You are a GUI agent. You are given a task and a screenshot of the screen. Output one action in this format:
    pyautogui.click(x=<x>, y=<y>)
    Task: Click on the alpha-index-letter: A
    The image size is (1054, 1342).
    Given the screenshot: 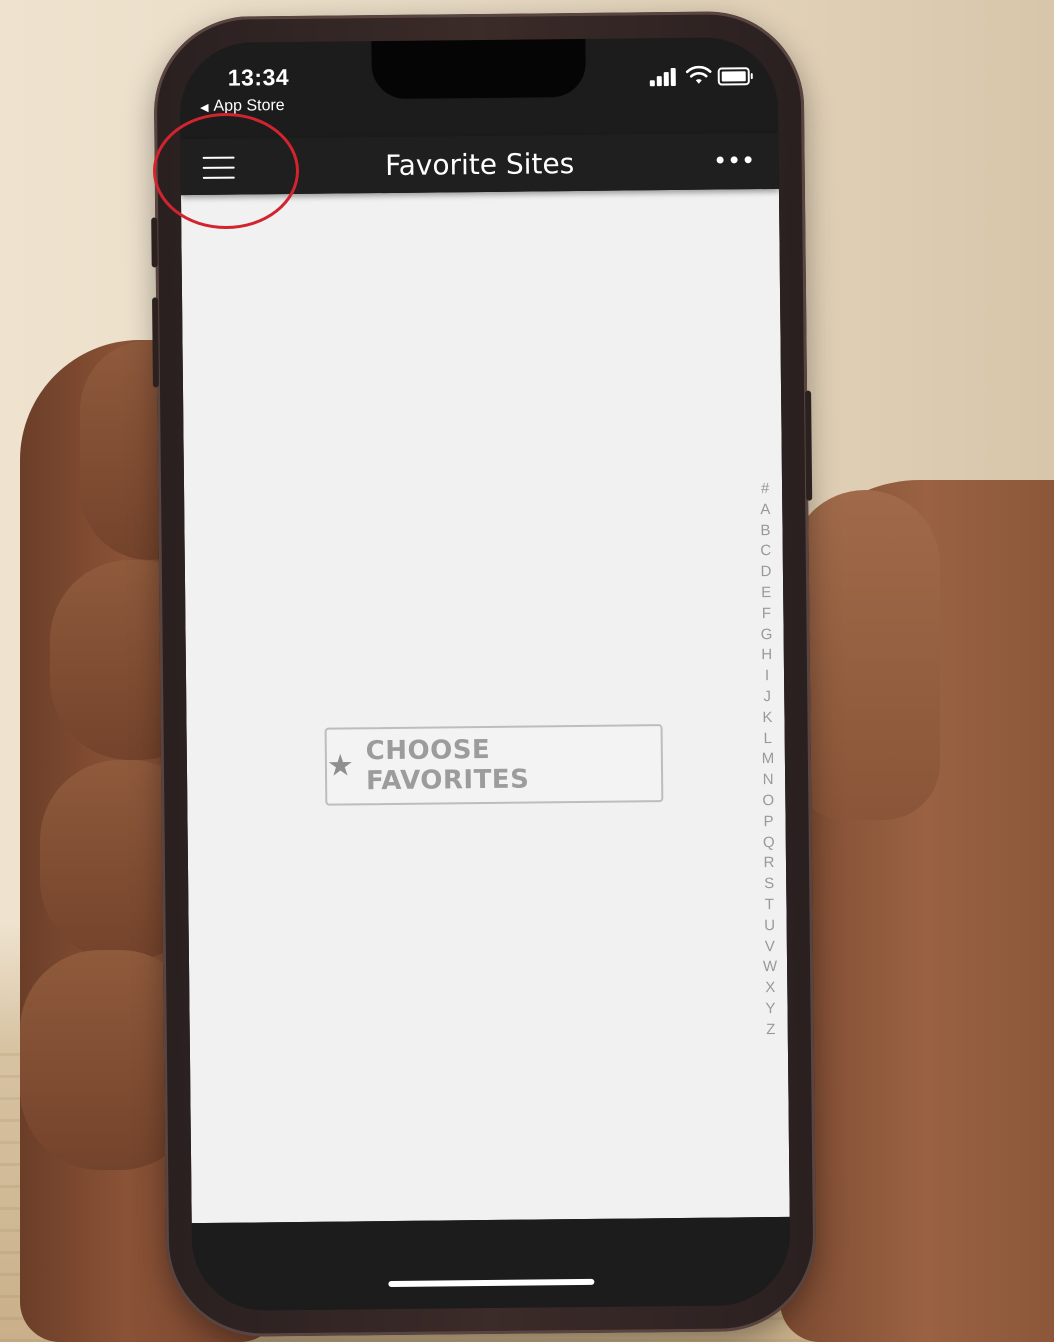 What is the action you would take?
    pyautogui.click(x=765, y=510)
    